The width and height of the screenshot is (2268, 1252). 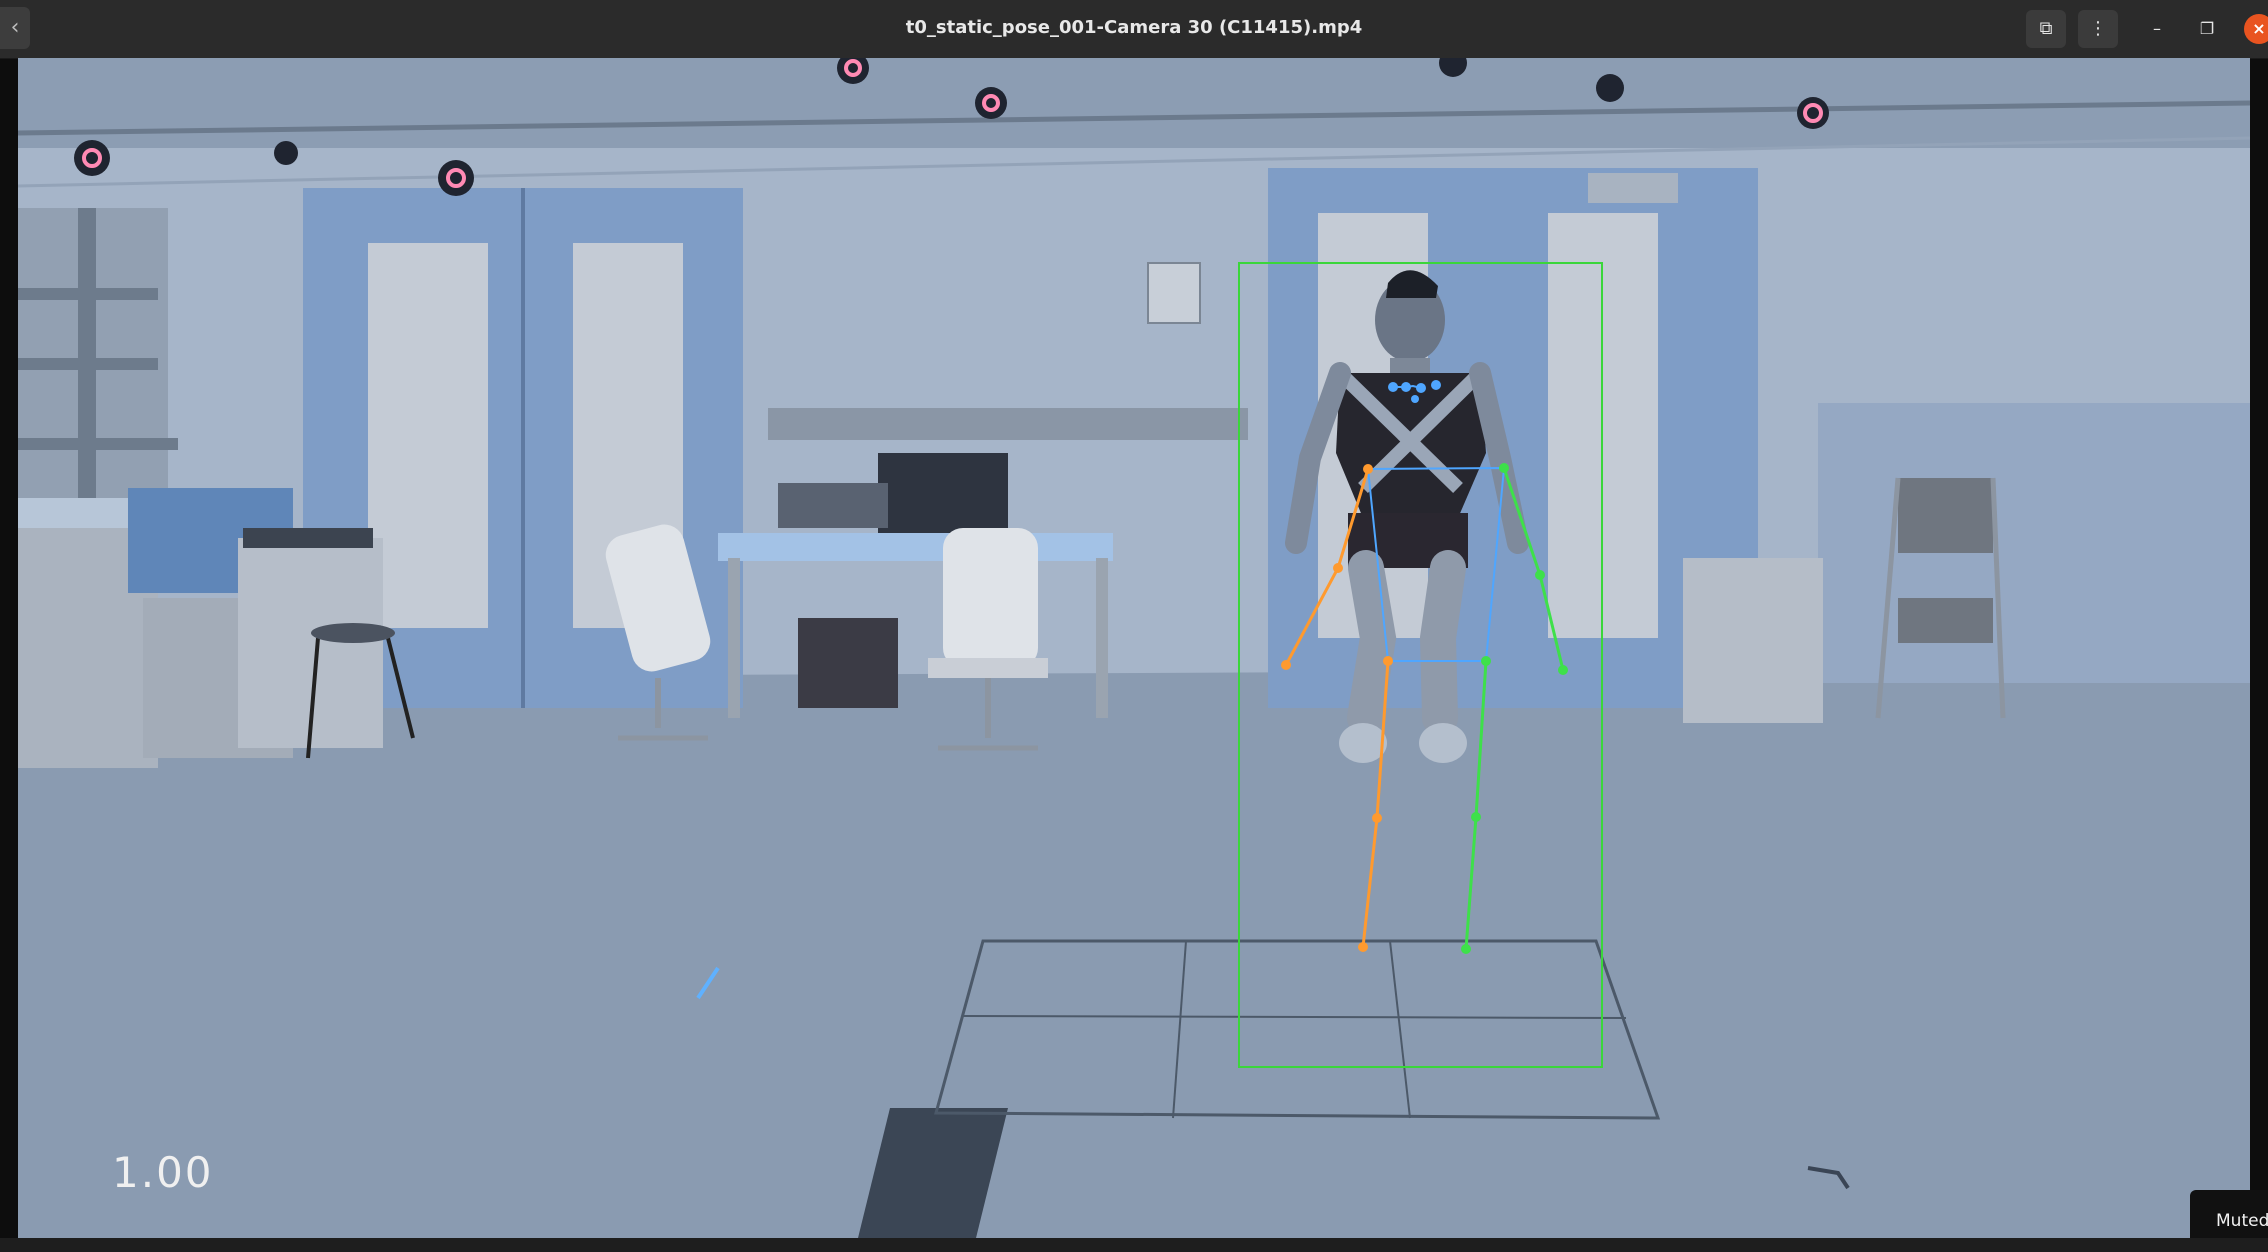 I want to click on bottom-bar, so click(x=1134, y=1245).